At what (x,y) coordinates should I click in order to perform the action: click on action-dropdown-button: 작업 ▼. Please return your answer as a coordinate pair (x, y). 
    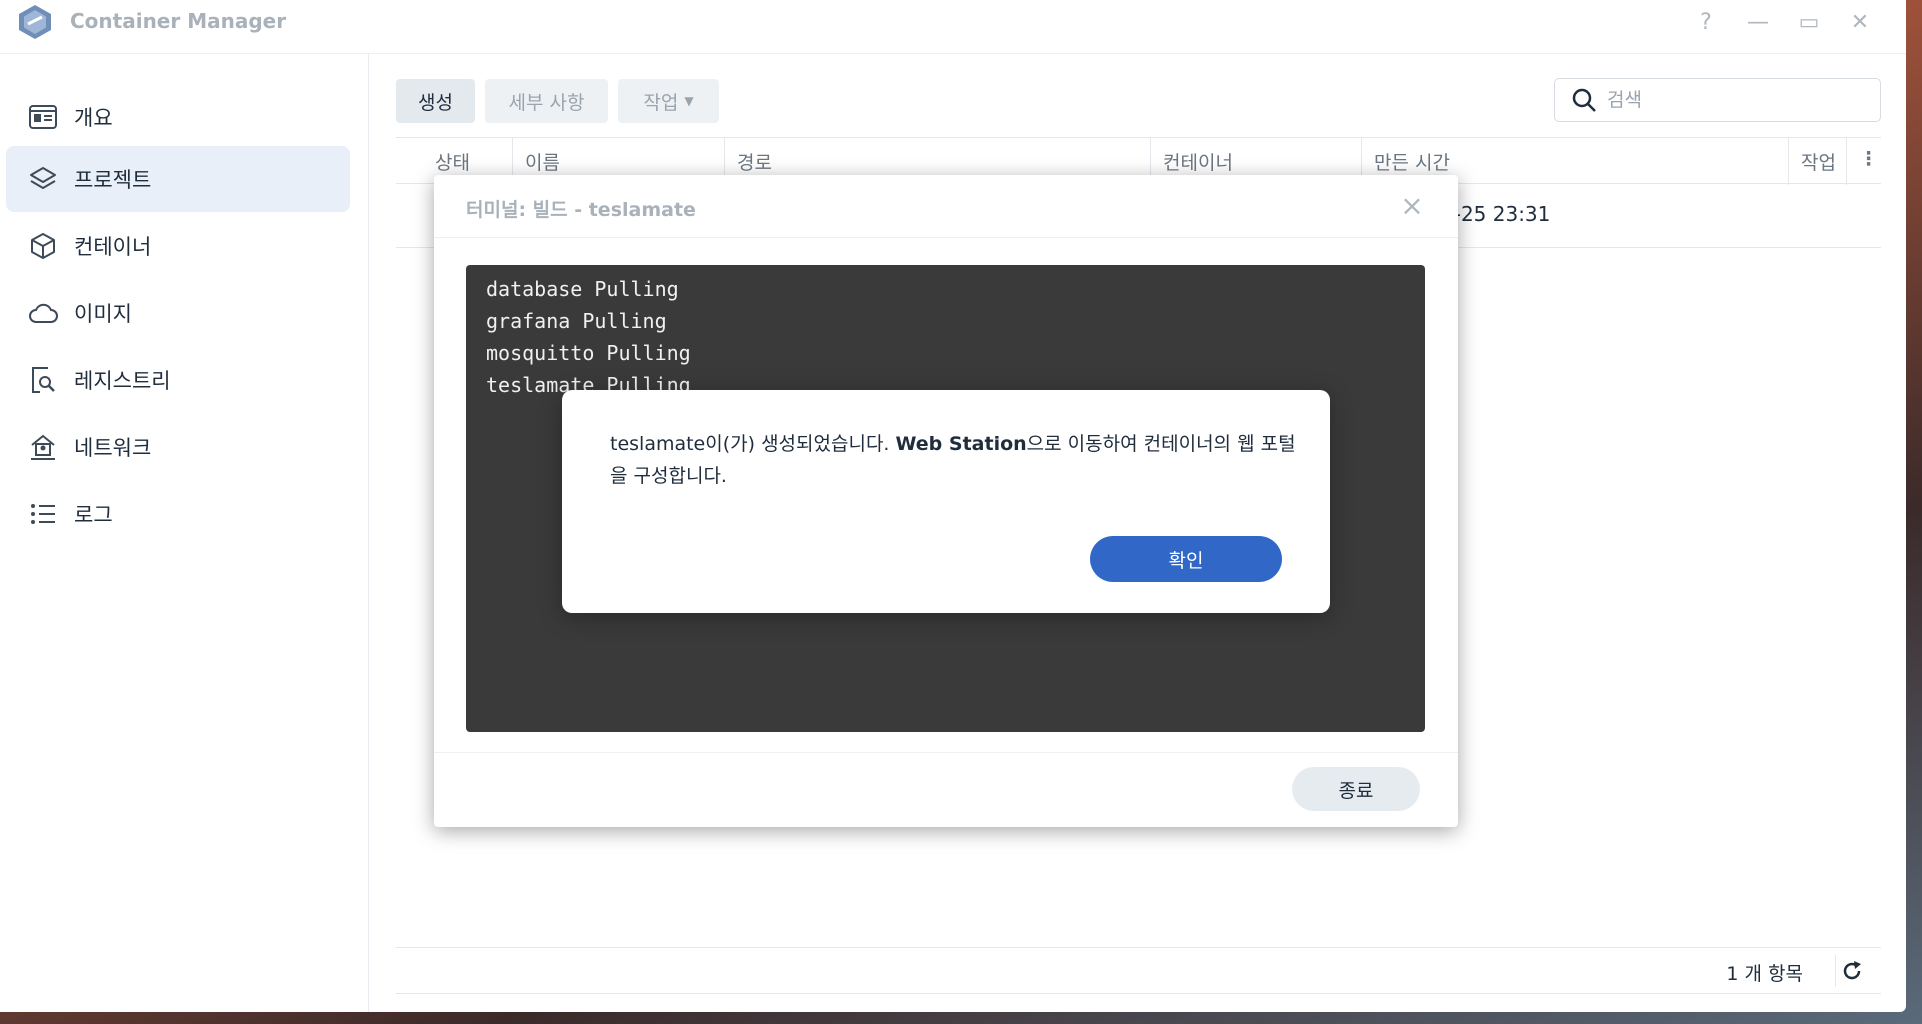
    Looking at the image, I should click on (668, 101).